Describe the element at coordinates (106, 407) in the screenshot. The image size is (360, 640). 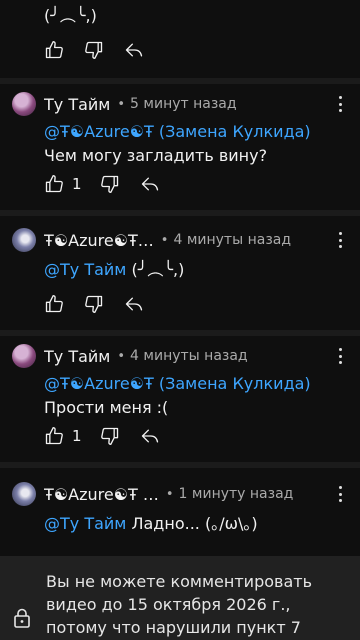
I see `comment-text: Прости меня :(` at that location.